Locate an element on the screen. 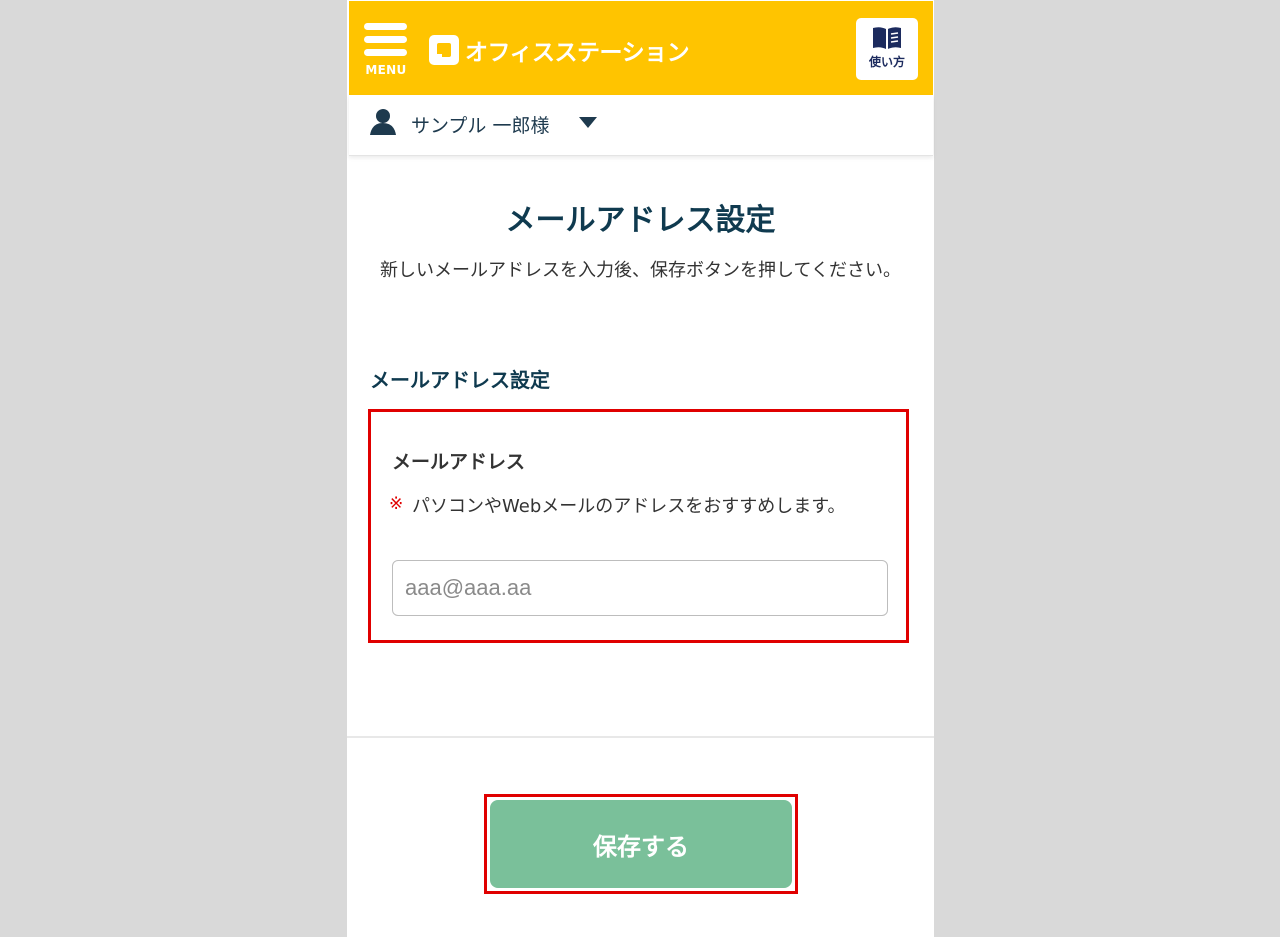  page-title: メールアドレス設定 is located at coordinates (640, 220).